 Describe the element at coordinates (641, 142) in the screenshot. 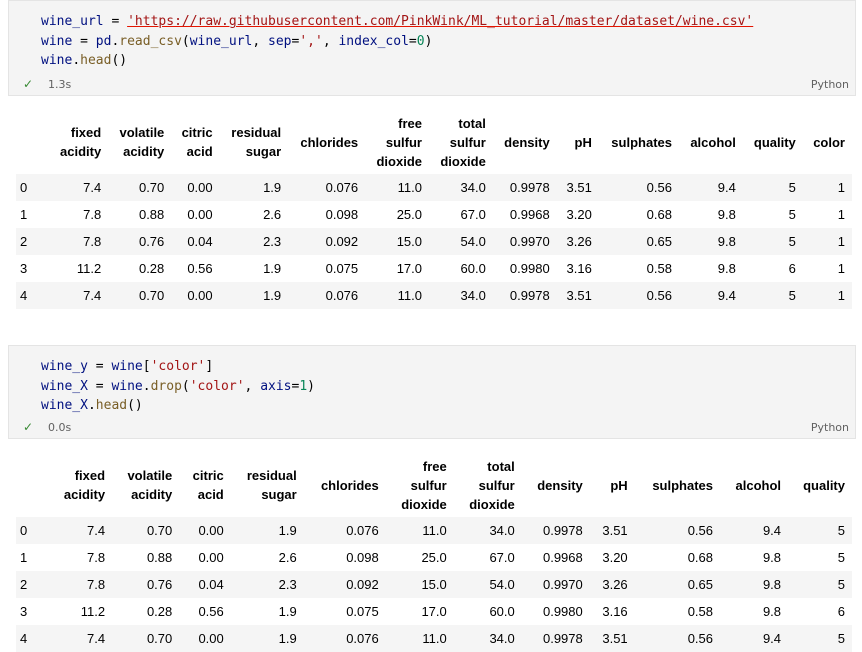

I see `column-header-text: sulphates` at that location.